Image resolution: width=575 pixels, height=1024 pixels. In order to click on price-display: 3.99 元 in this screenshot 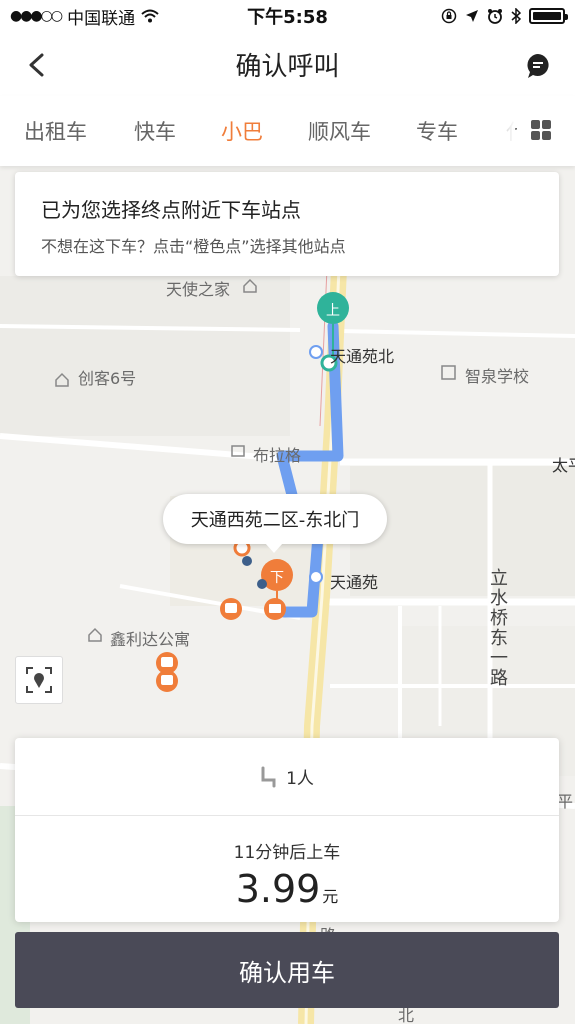, I will do `click(287, 889)`.